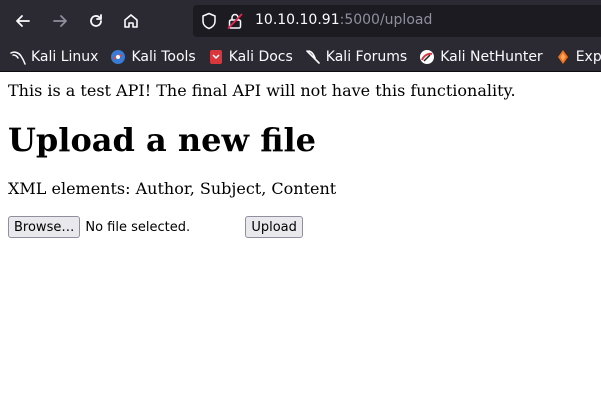  I want to click on xml-elements-text: XML elements: Author, Subject, Content, so click(172, 188).